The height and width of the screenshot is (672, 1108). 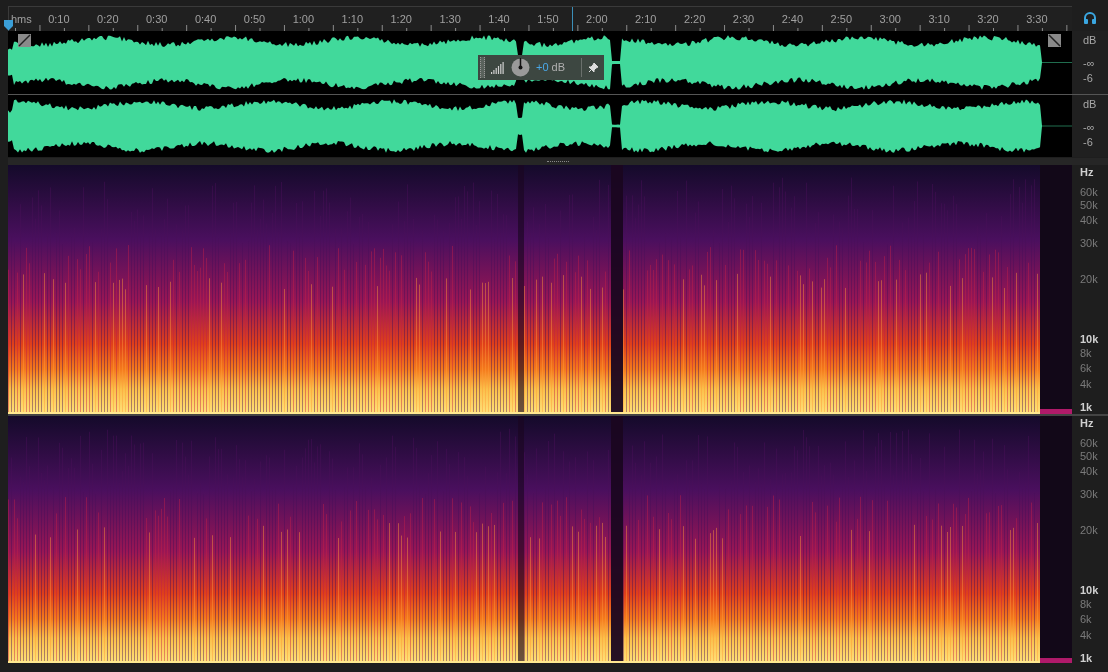 I want to click on time-label: 0:10, so click(x=59, y=19).